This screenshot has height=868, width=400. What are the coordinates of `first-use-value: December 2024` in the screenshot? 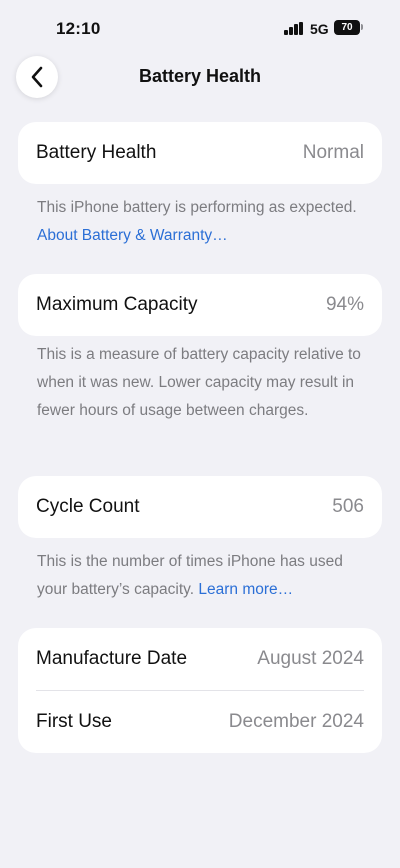 It's located at (296, 721).